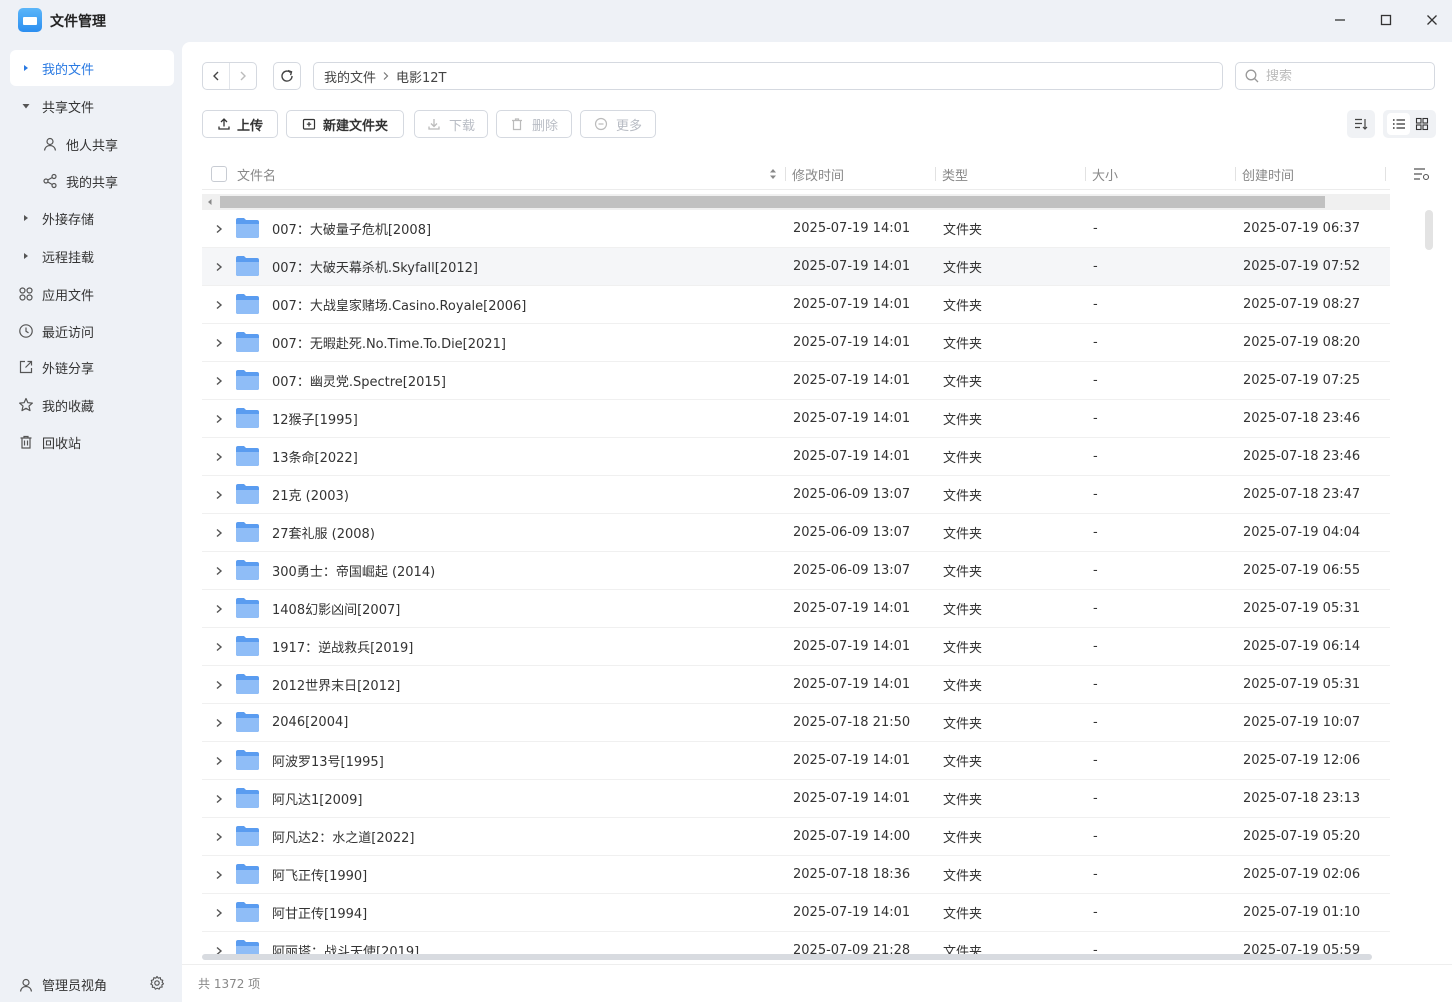 The height and width of the screenshot is (1002, 1452). What do you see at coordinates (219, 174) in the screenshot?
I see `select-all-checkbox` at bounding box center [219, 174].